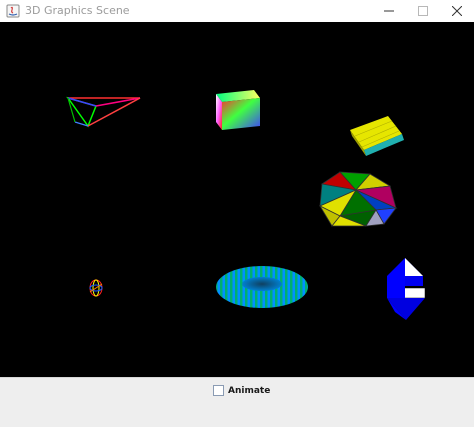  What do you see at coordinates (249, 391) in the screenshot?
I see `animate-label: Animate` at bounding box center [249, 391].